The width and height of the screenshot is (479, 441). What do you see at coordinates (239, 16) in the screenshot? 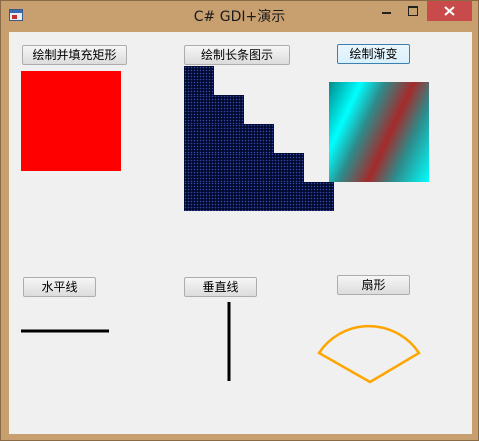
I see `title-bar: C# GDI+演示` at bounding box center [239, 16].